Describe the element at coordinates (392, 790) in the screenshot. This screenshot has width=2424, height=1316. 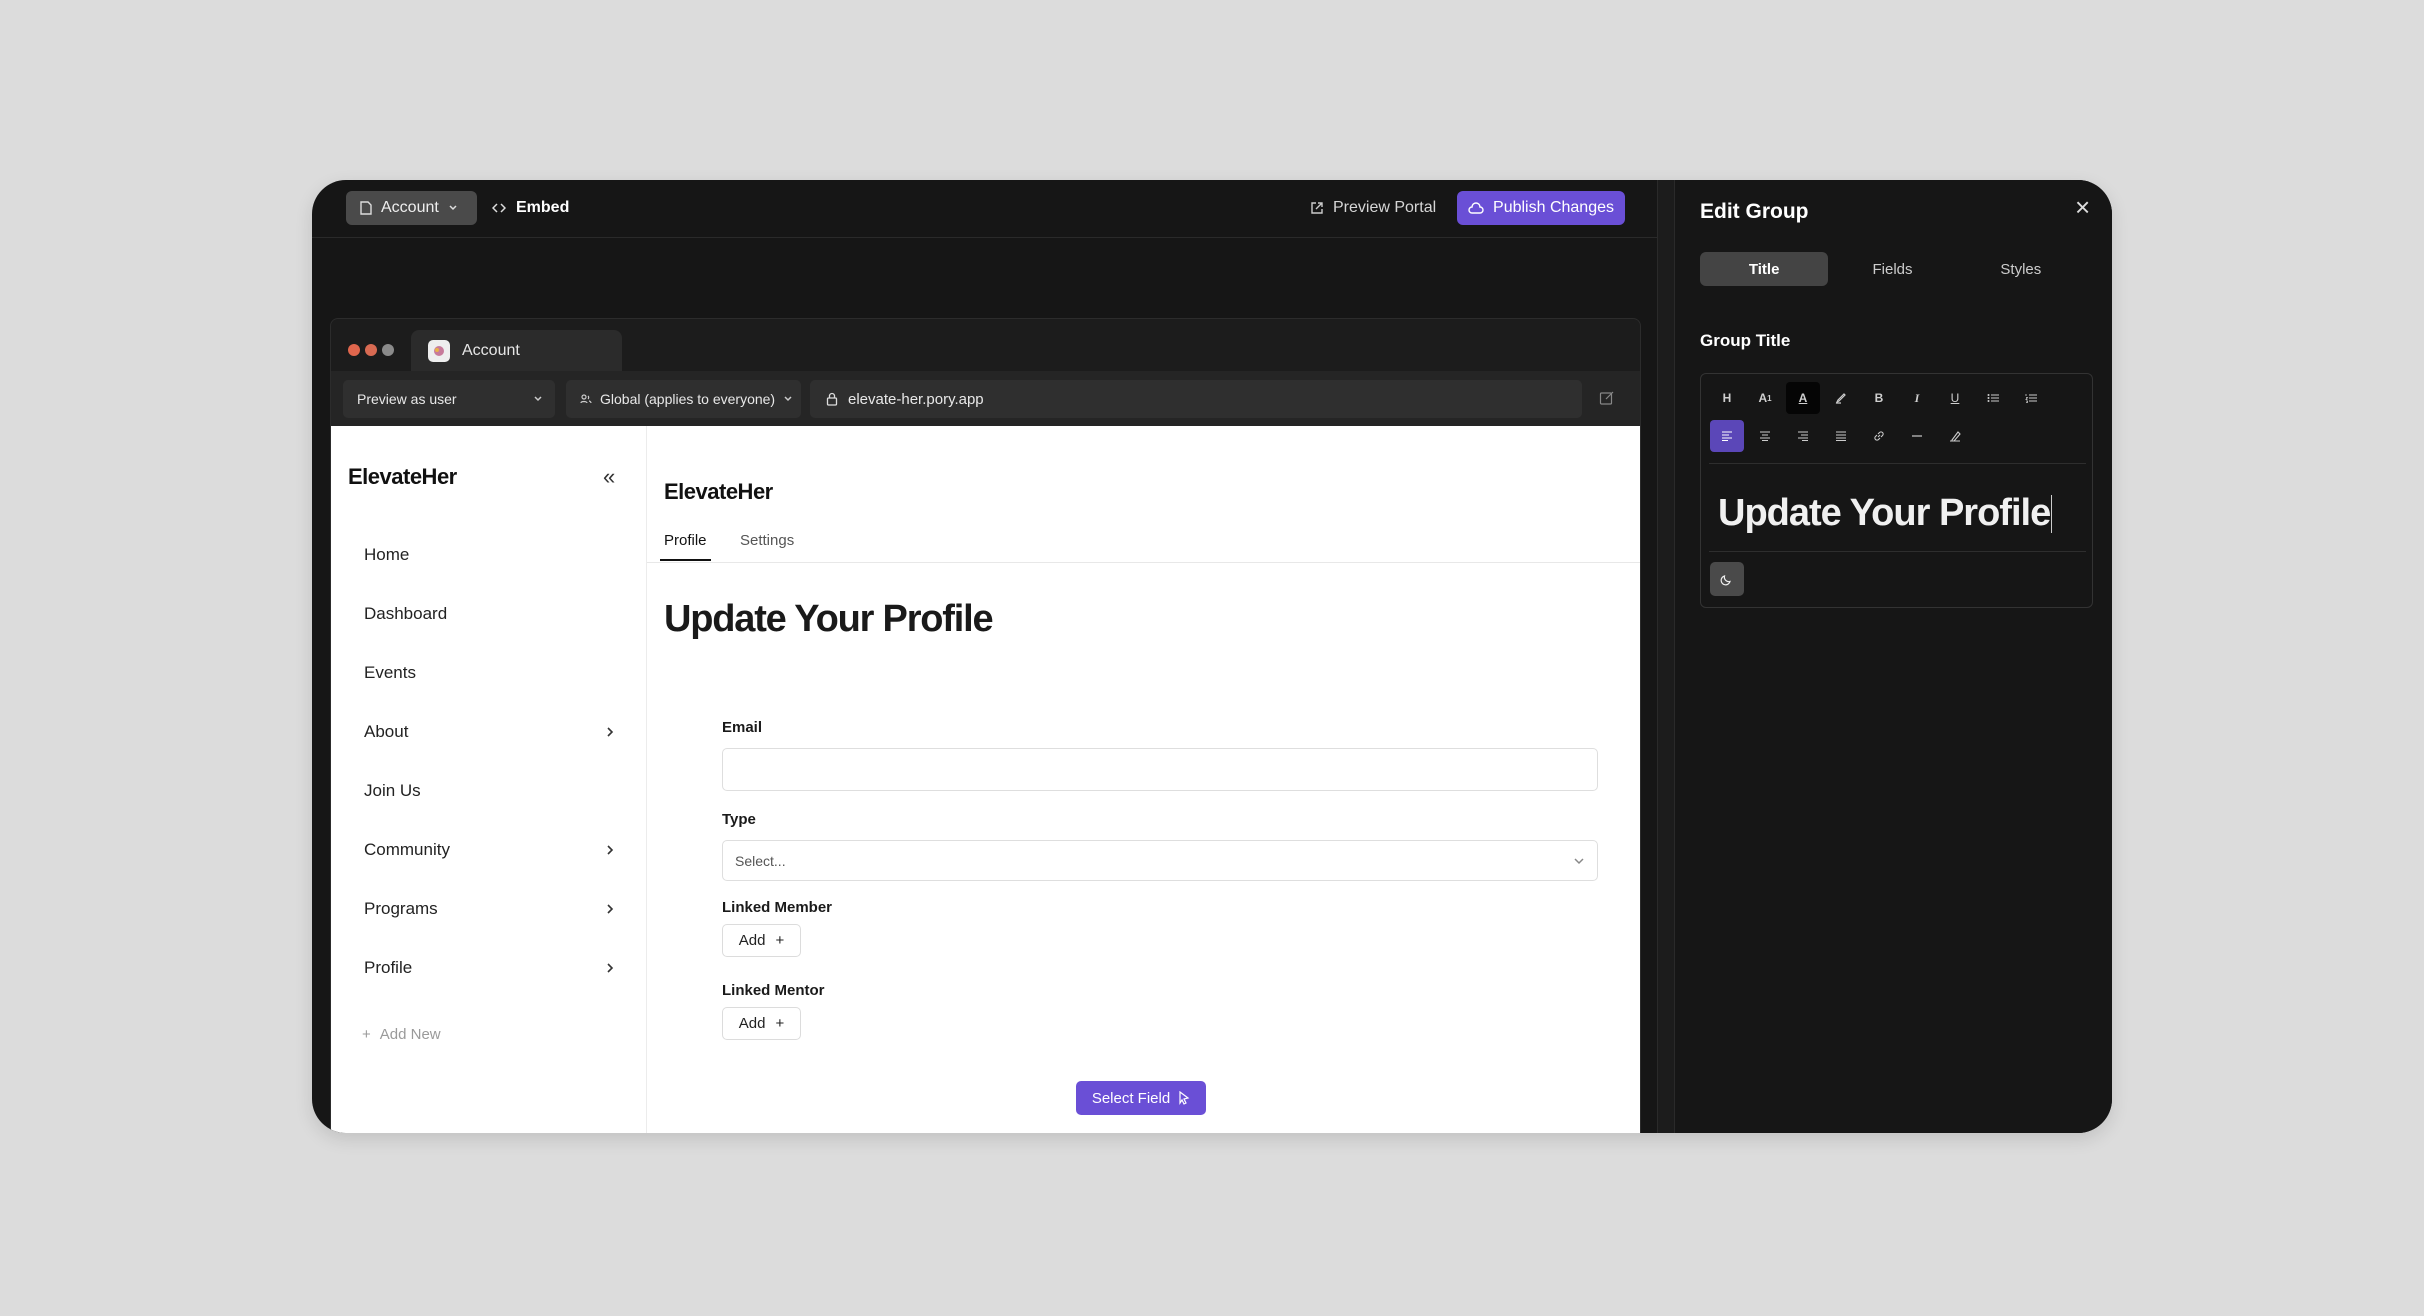
I see `nav-item-label: Join Us` at that location.